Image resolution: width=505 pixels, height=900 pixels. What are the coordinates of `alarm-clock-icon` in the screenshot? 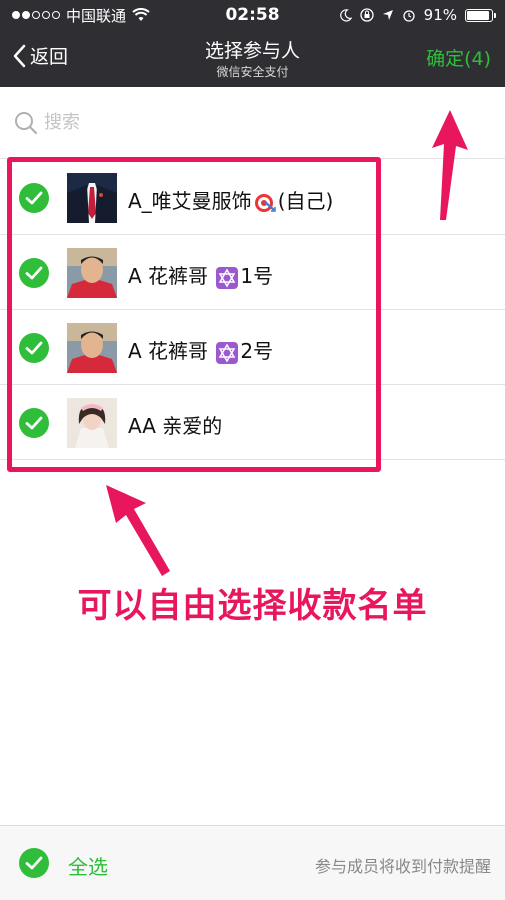 It's located at (409, 16).